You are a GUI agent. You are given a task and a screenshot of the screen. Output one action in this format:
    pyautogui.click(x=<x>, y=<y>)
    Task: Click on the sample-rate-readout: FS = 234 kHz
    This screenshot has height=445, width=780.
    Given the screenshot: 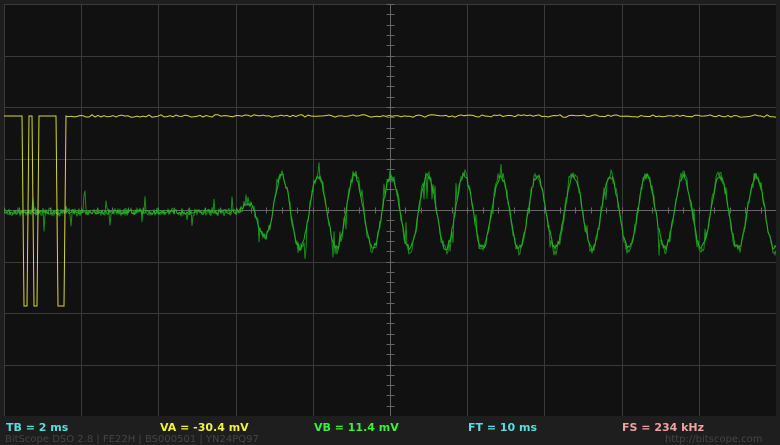 What is the action you would take?
    pyautogui.click(x=663, y=427)
    